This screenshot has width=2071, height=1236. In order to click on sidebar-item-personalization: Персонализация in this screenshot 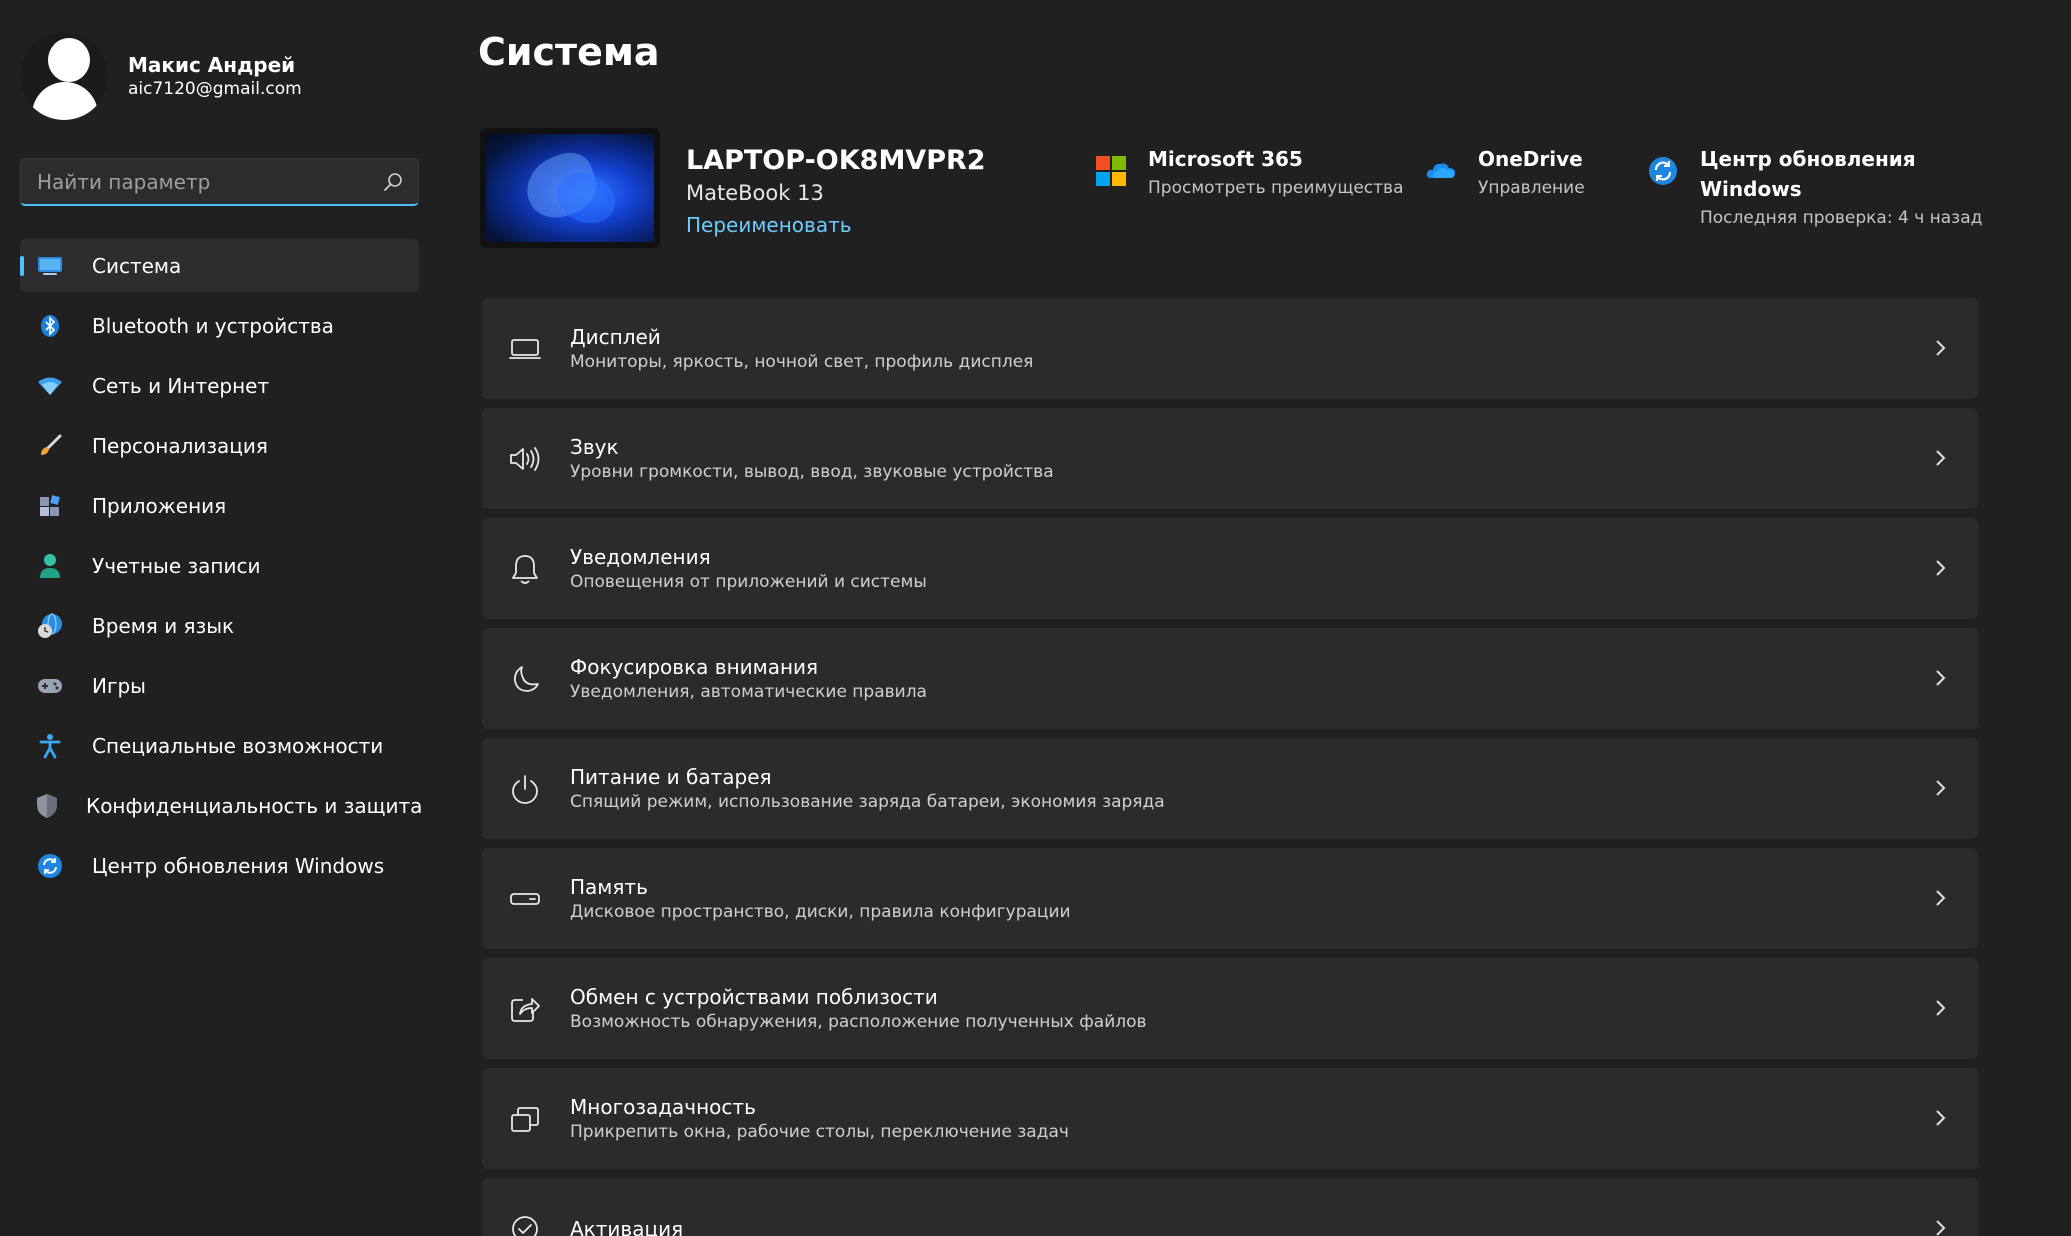, I will do `click(219, 445)`.